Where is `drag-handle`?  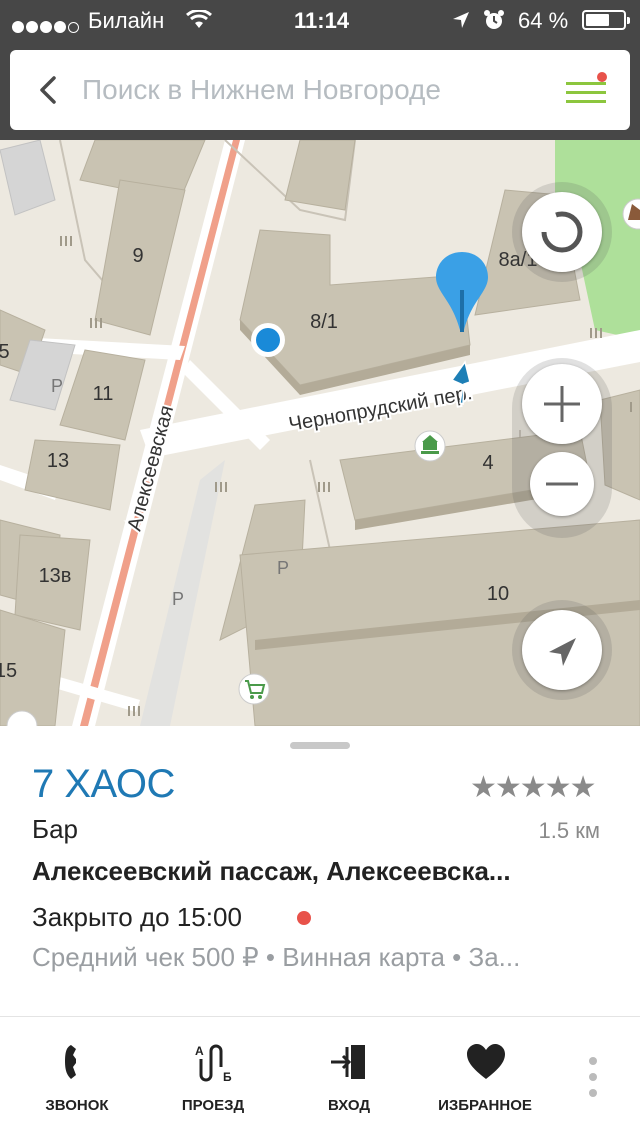
drag-handle is located at coordinates (320, 745).